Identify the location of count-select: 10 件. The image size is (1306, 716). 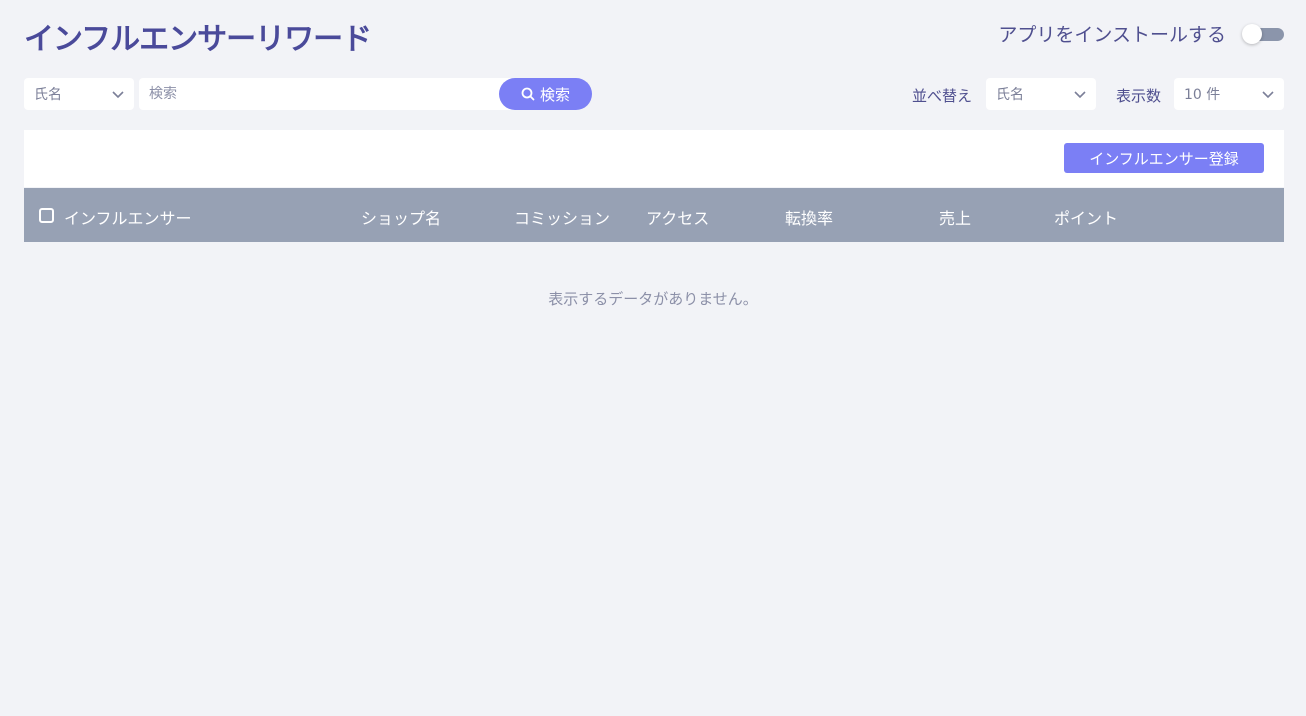
(1229, 94).